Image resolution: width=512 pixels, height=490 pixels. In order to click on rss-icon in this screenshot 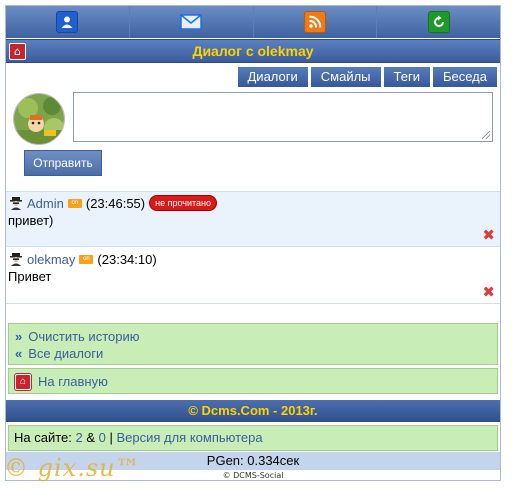, I will do `click(314, 22)`.